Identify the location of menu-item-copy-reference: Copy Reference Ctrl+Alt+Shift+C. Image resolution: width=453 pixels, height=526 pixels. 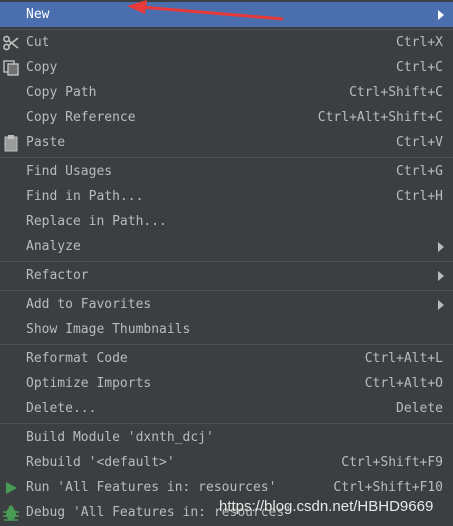
(226, 117).